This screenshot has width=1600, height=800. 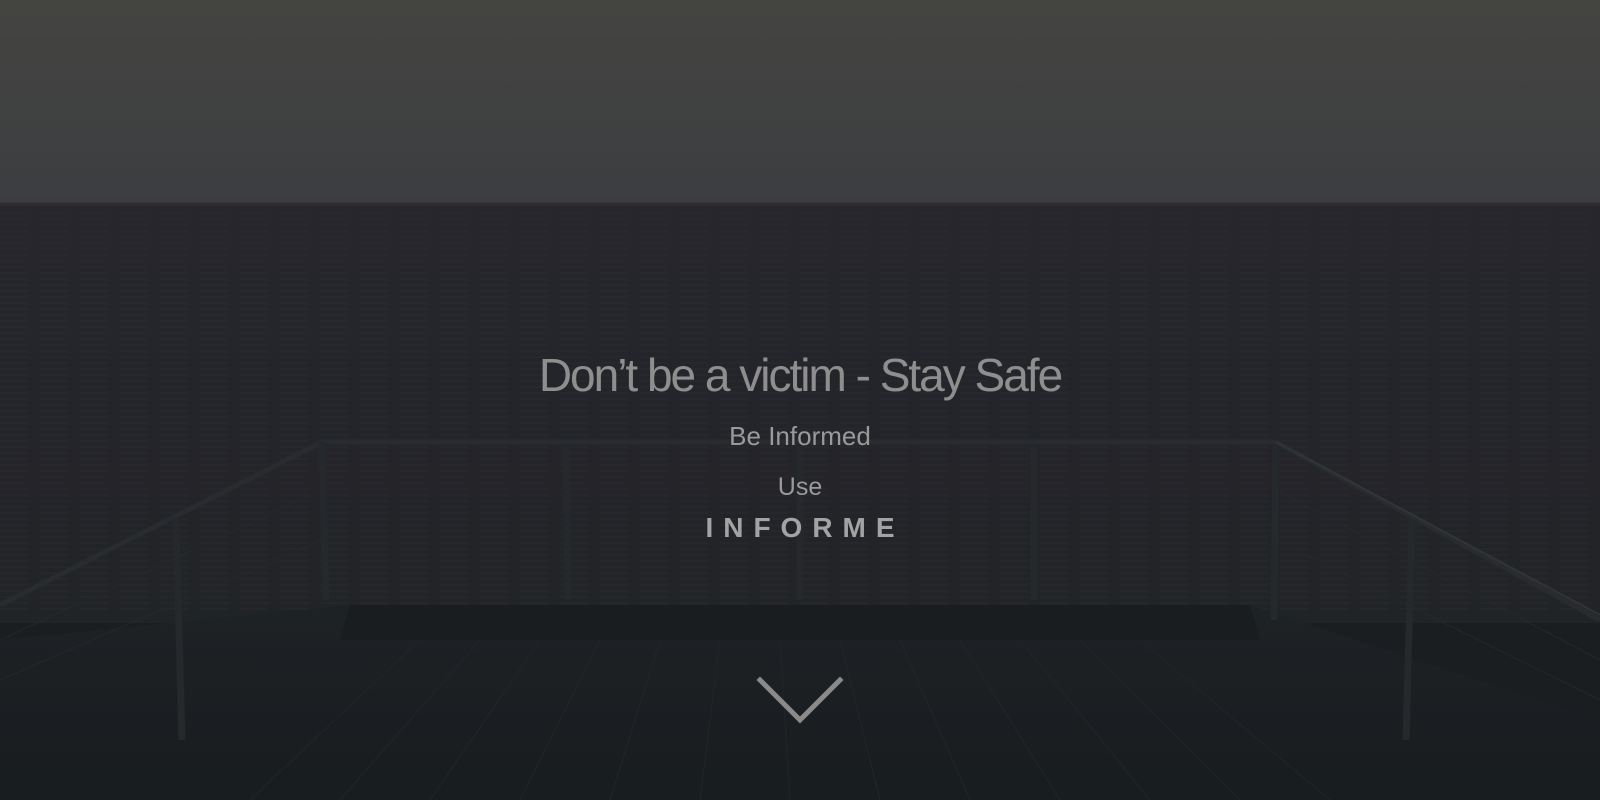 What do you see at coordinates (800, 375) in the screenshot?
I see `hero-headline: Don’t be a victim - Stay Safe` at bounding box center [800, 375].